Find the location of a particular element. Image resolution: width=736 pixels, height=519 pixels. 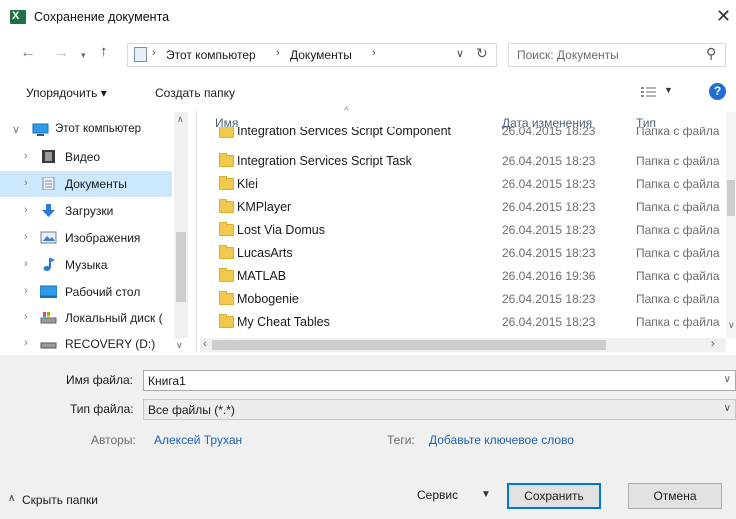

view-options-icon is located at coordinates (649, 92).